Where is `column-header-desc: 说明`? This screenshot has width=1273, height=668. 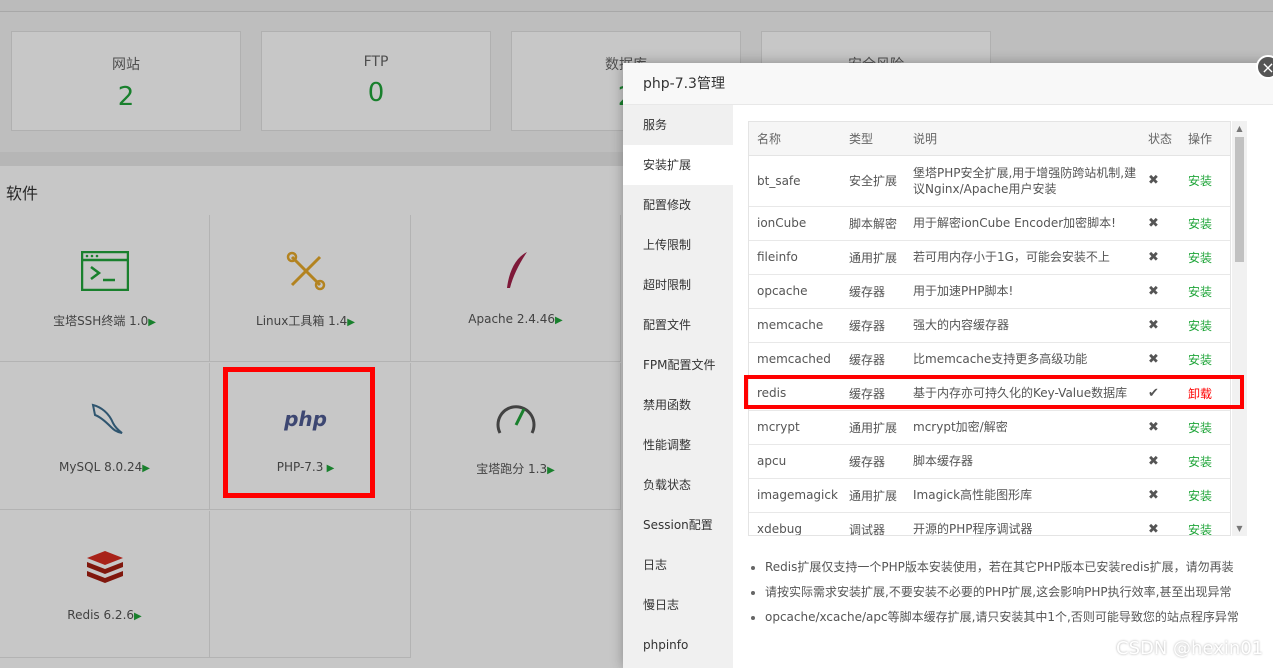 column-header-desc: 说明 is located at coordinates (1022, 139).